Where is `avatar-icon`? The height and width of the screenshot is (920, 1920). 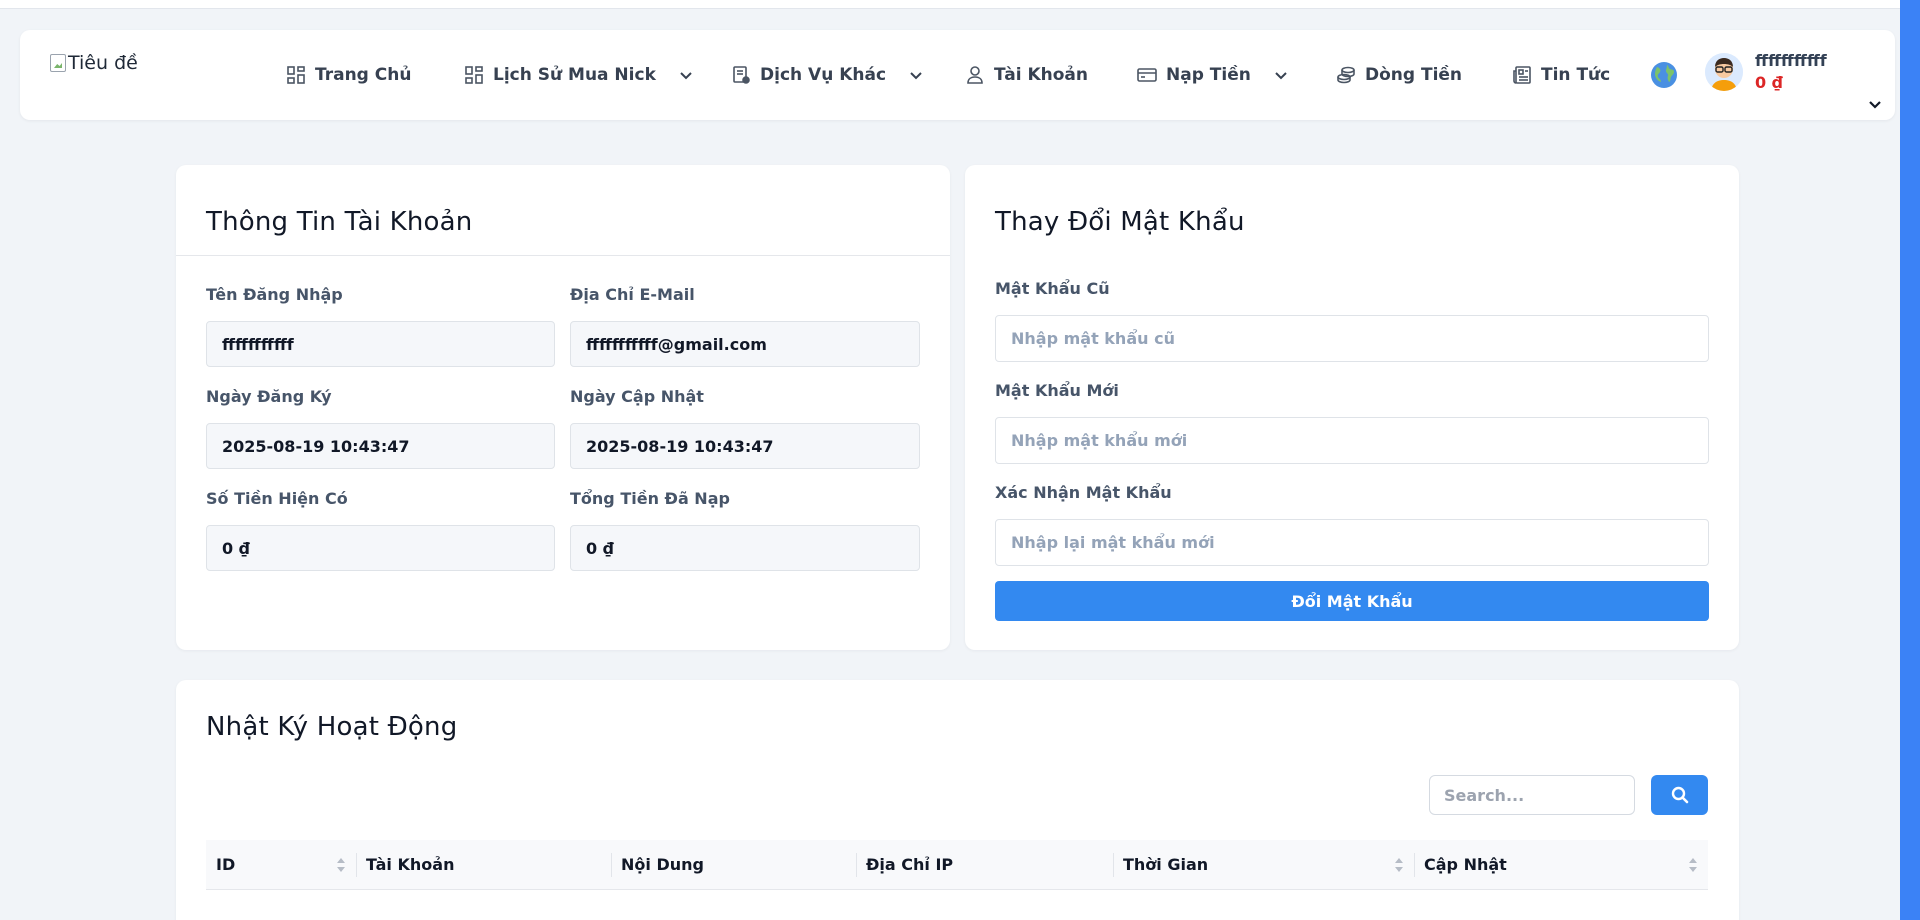
avatar-icon is located at coordinates (1724, 72).